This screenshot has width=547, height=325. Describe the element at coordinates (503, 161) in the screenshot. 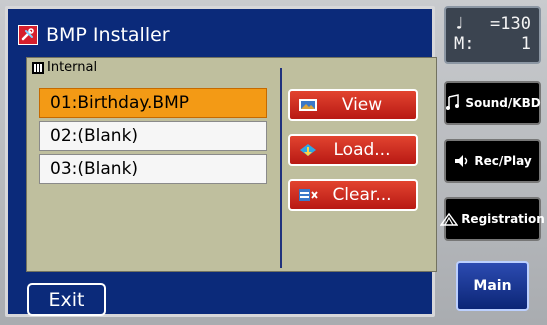

I see `rec-play-label: Rec/Play` at that location.